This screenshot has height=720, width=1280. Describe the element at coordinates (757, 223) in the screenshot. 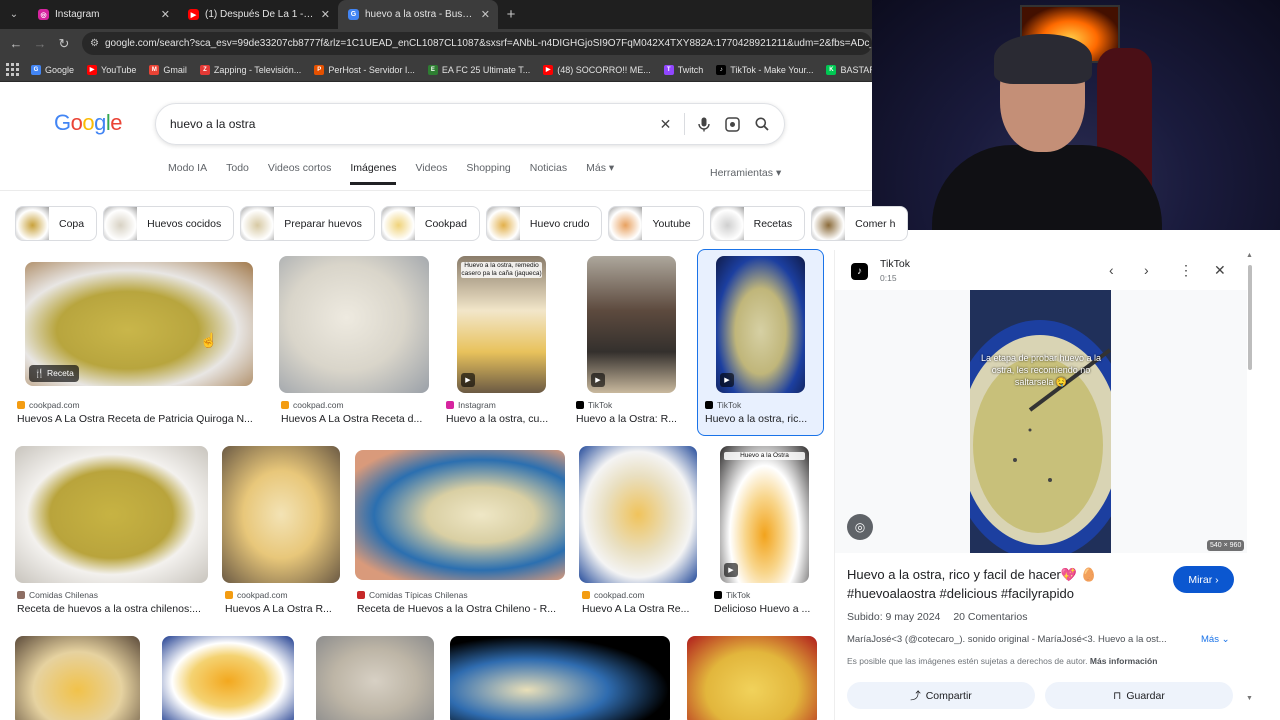

I see `related-chip: Recetas` at that location.